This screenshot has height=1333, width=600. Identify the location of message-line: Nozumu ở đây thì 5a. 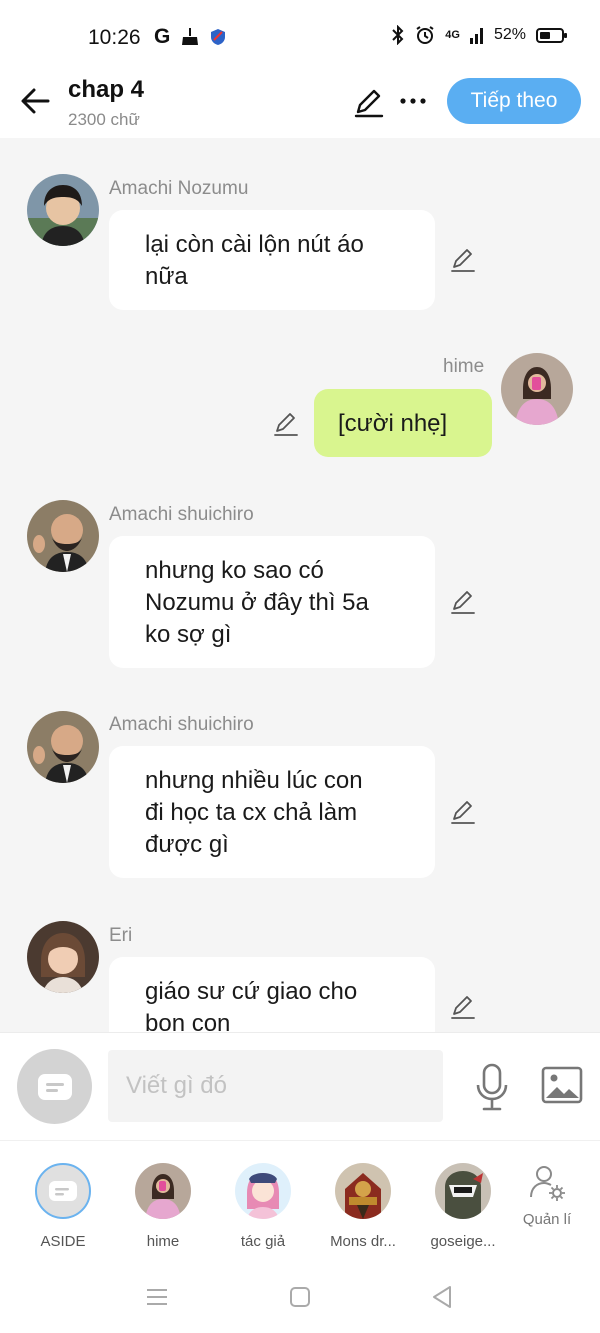
(257, 602).